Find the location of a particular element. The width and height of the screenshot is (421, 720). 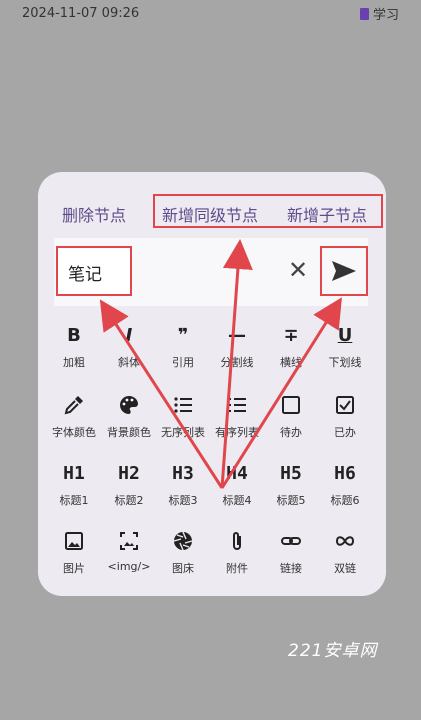

image-tag-icon is located at coordinates (129, 541).